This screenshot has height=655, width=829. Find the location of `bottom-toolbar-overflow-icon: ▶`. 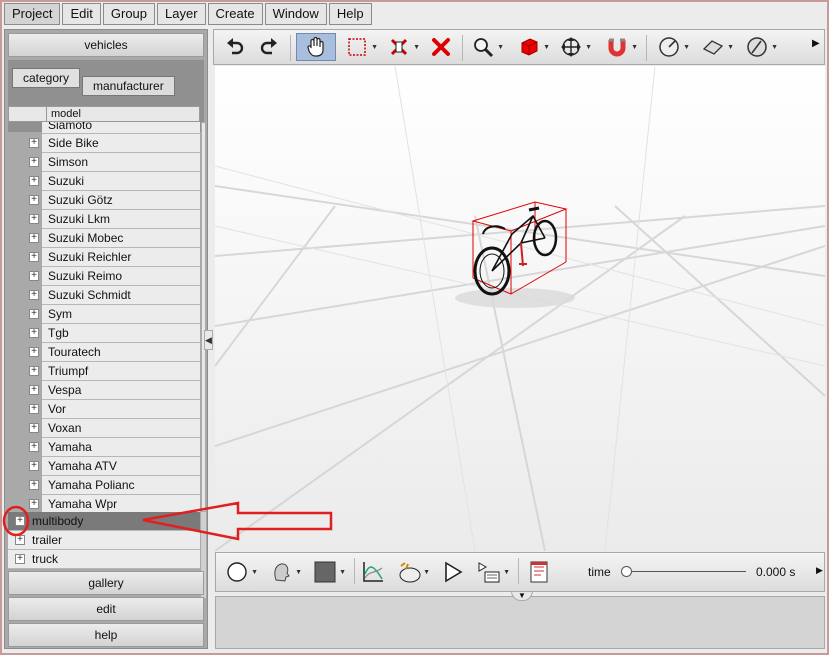

bottom-toolbar-overflow-icon: ▶ is located at coordinates (819, 570).